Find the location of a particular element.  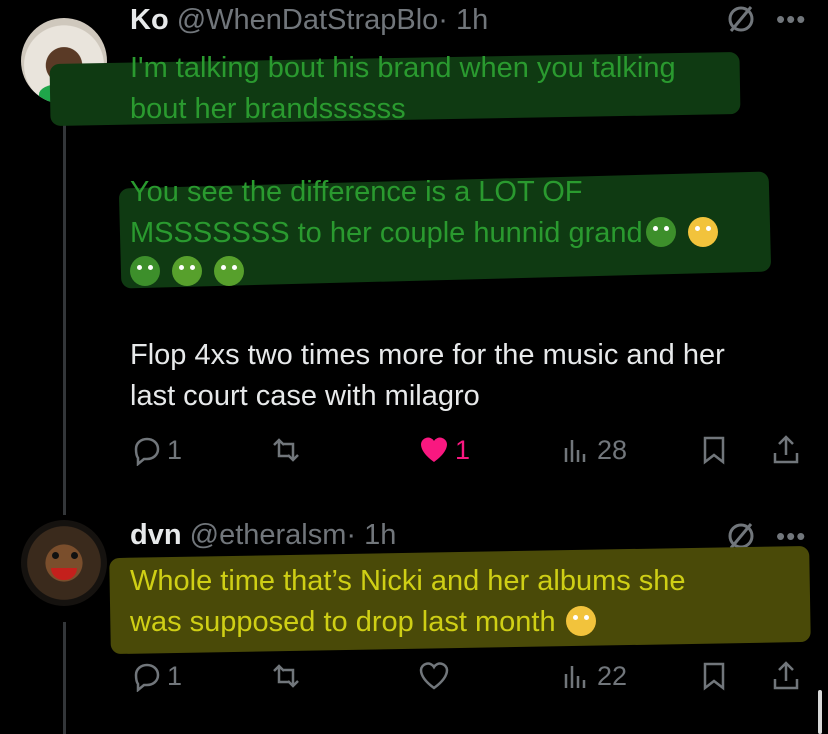

avatar-mouth is located at coordinates (64, 574).